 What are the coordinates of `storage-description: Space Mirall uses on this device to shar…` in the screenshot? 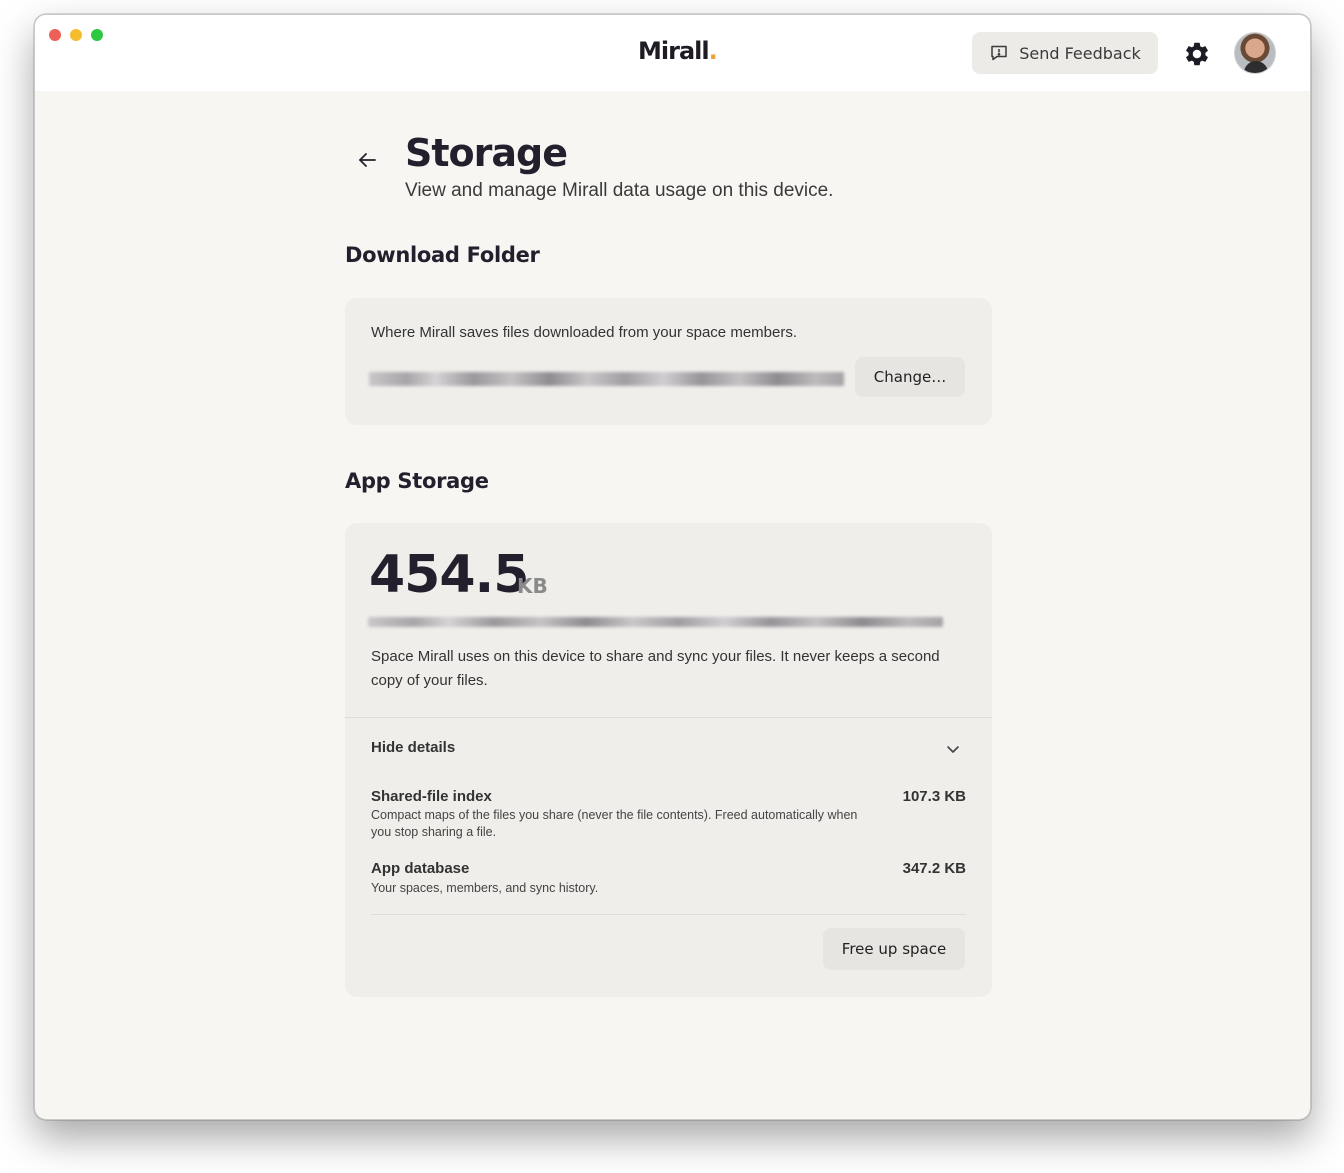 It's located at (655, 668).